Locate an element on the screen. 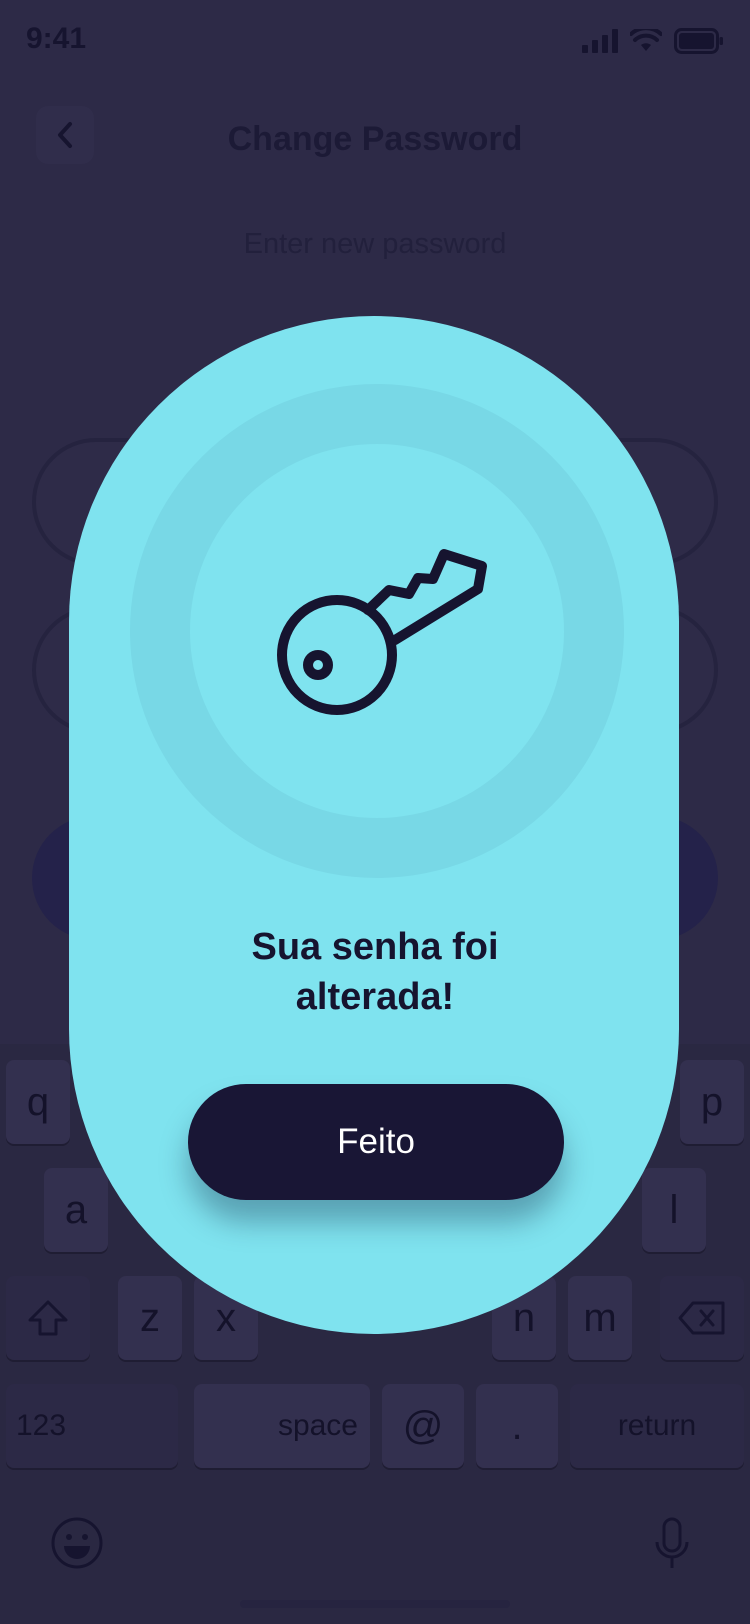 The image size is (750, 1624). home-indicator is located at coordinates (375, 1604).